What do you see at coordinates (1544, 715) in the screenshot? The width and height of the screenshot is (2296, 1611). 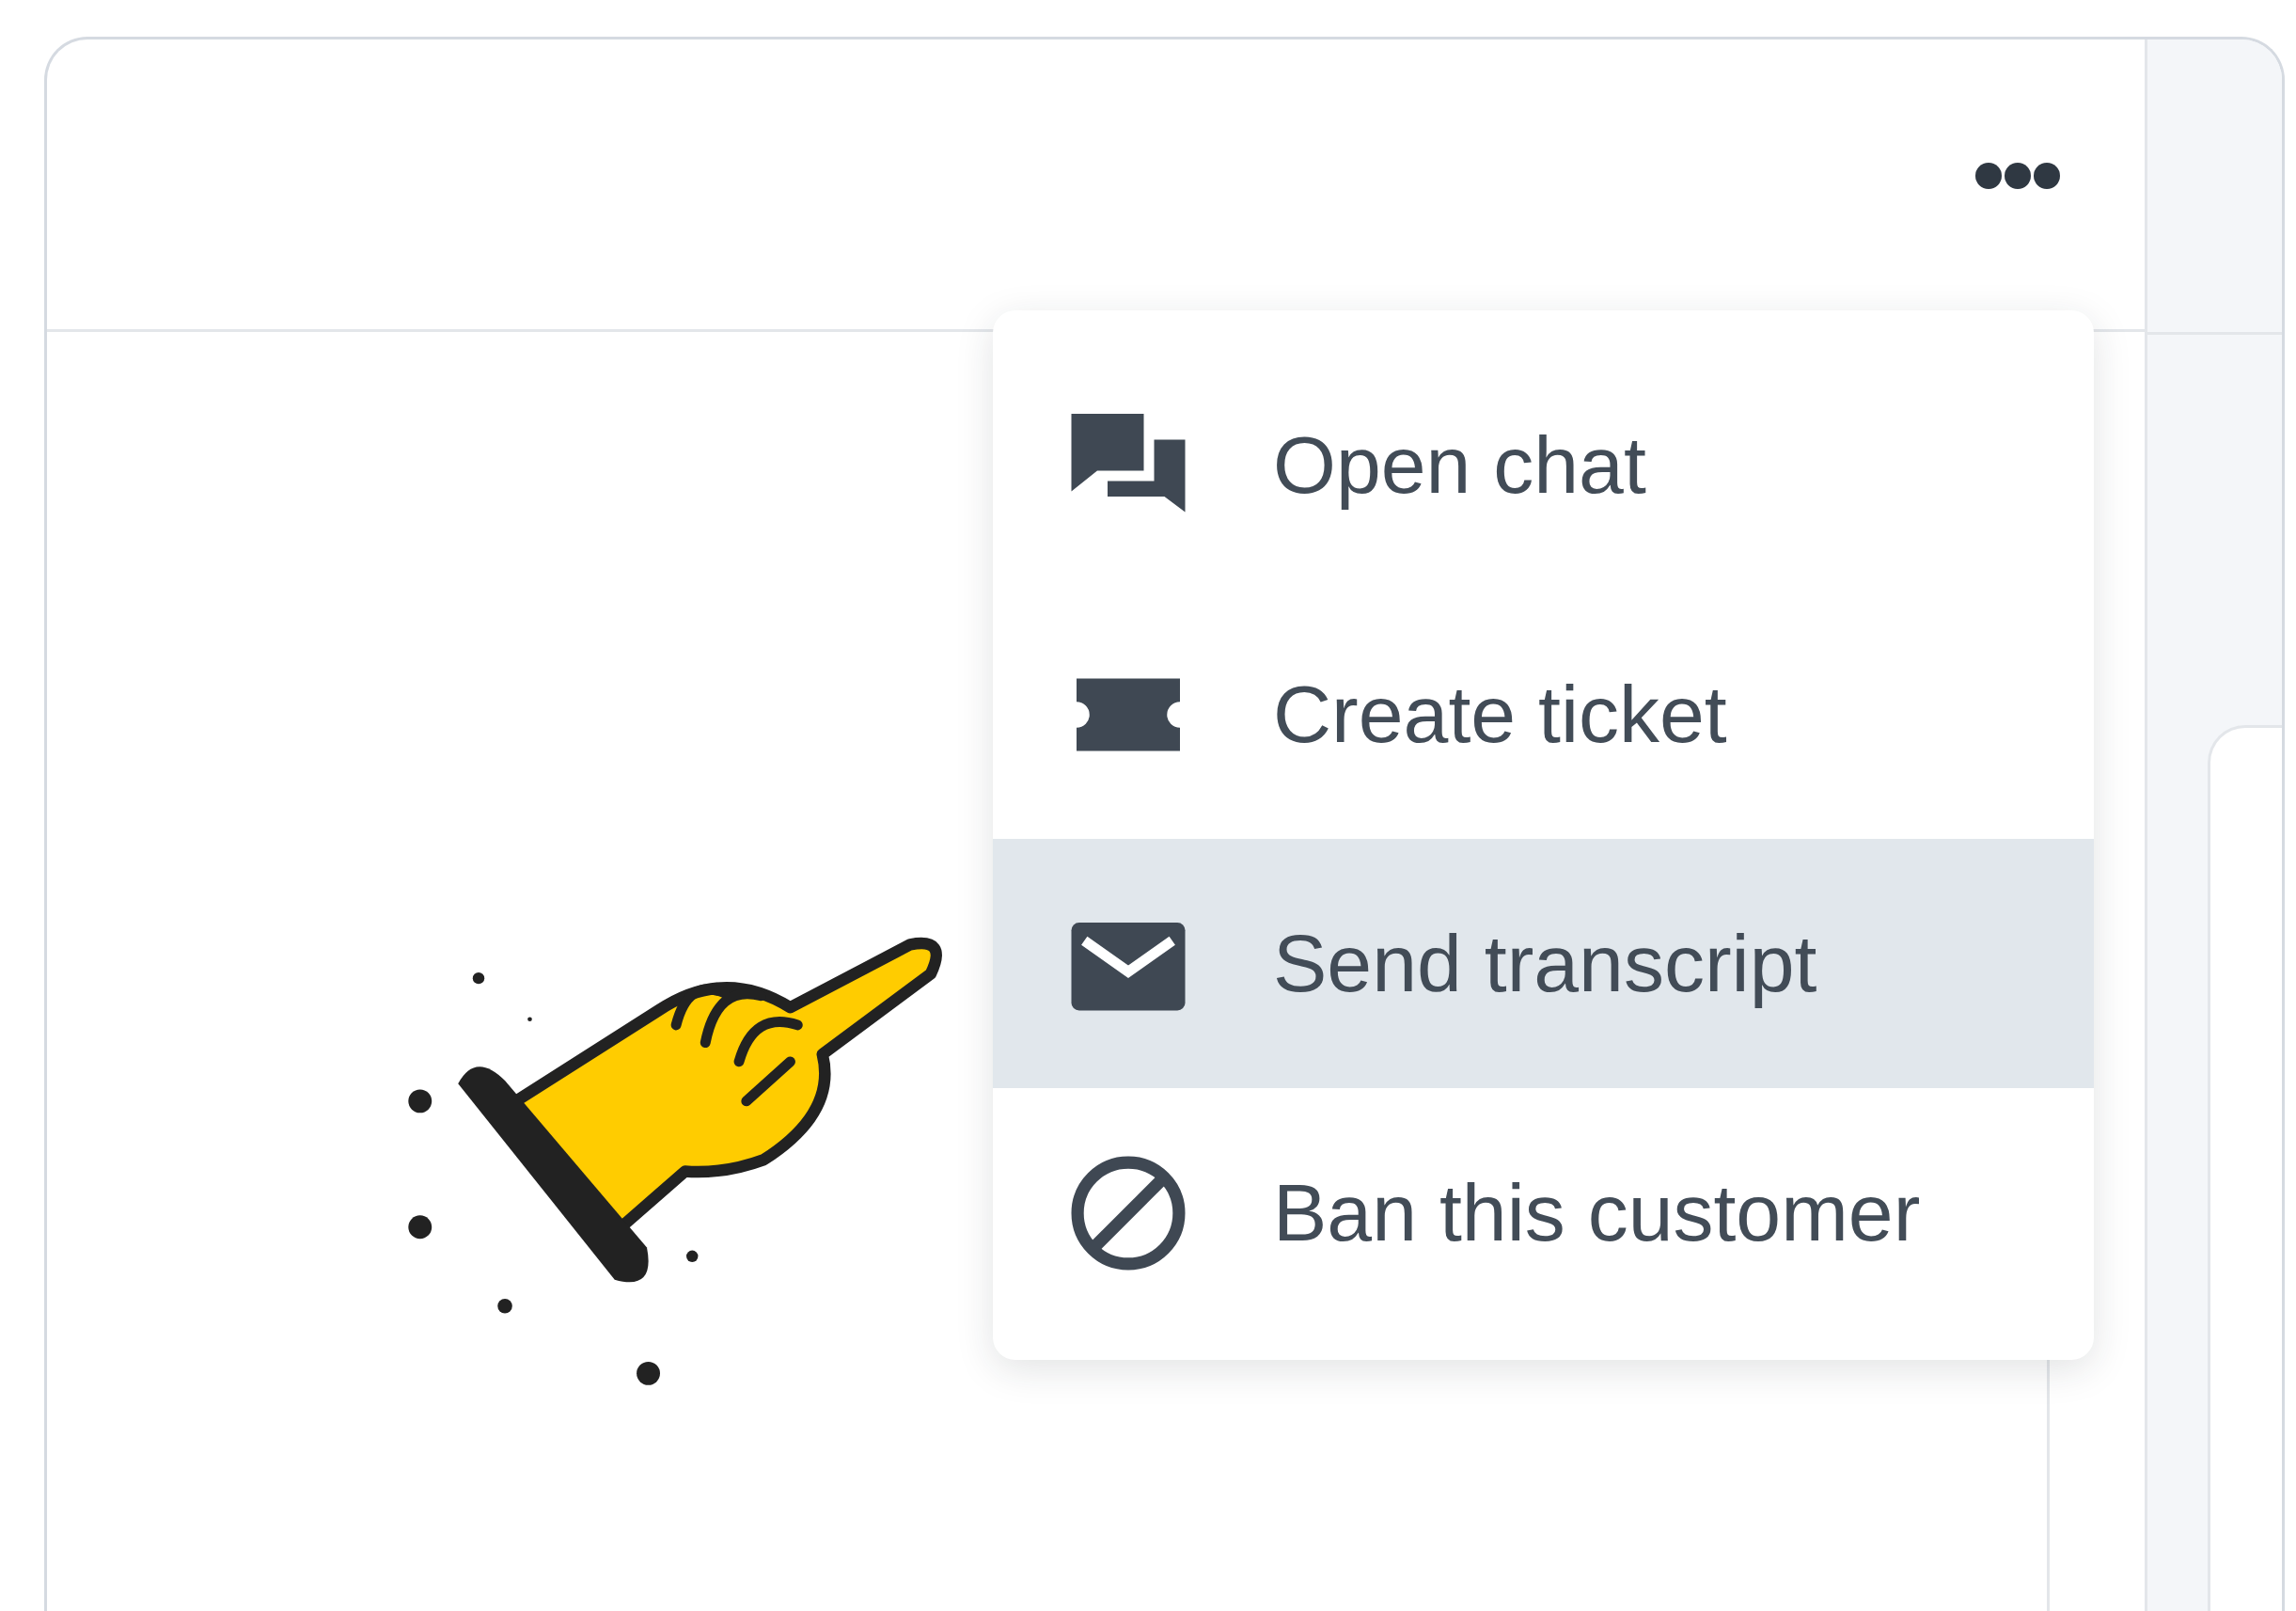 I see `menu-item: Create ticket` at bounding box center [1544, 715].